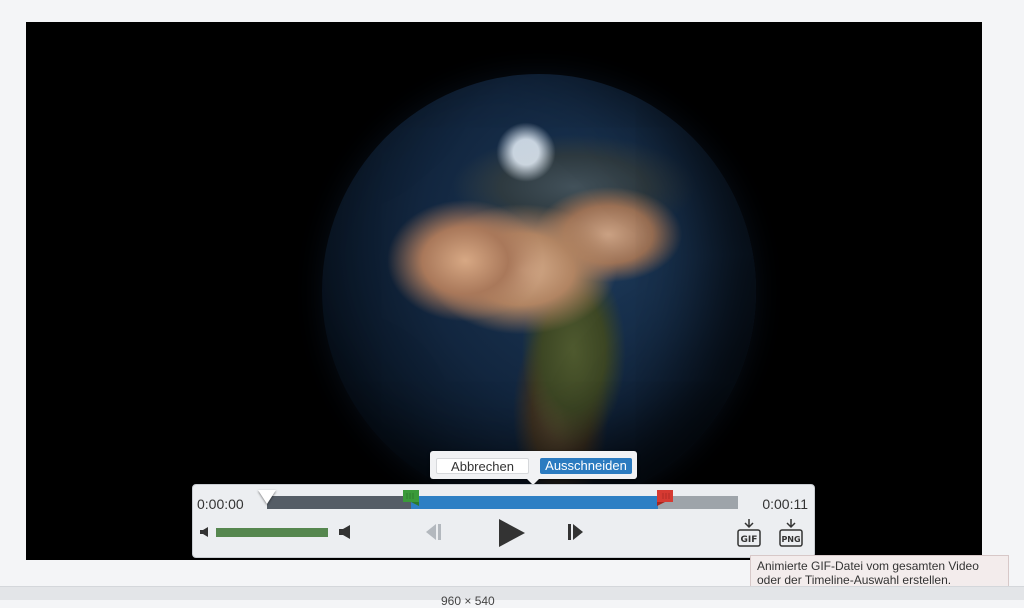  Describe the element at coordinates (512, 596) in the screenshot. I see `status-bar: 960 × 540` at that location.